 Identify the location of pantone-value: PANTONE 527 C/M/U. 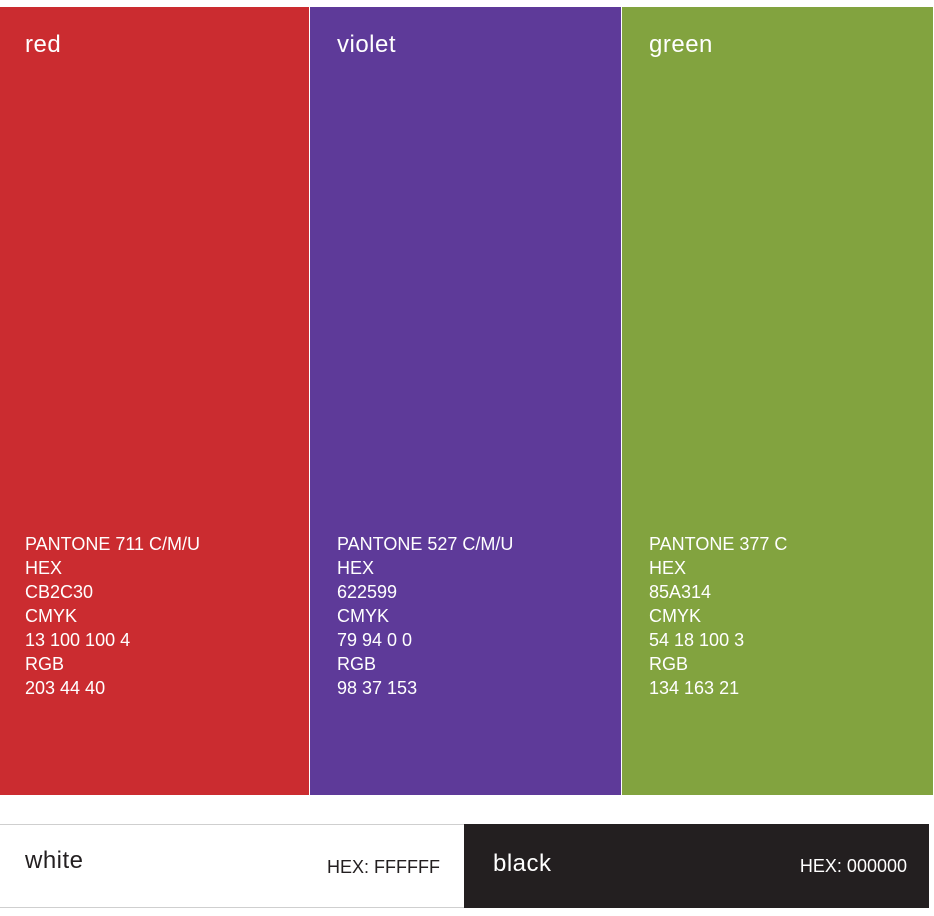
(425, 544).